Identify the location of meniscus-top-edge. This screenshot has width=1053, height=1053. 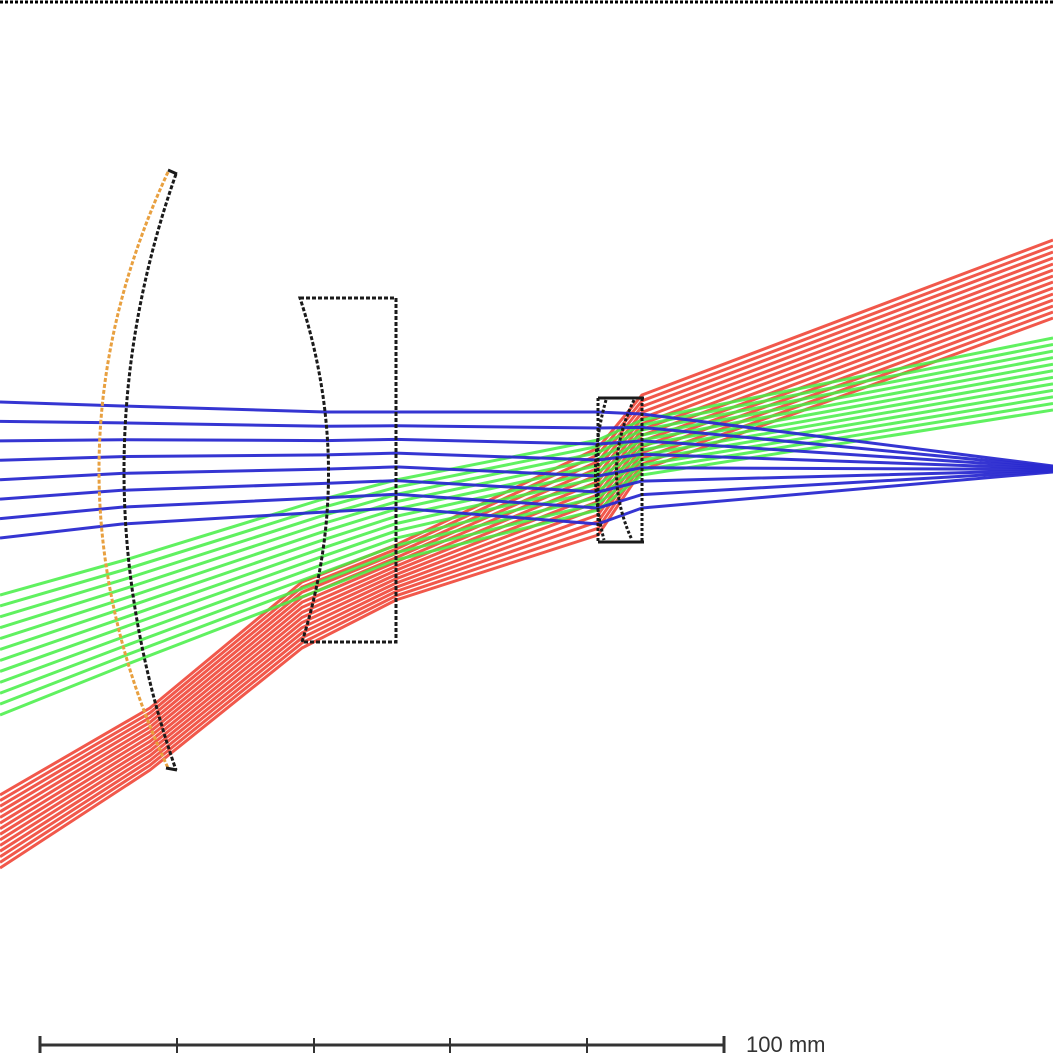
(172, 172).